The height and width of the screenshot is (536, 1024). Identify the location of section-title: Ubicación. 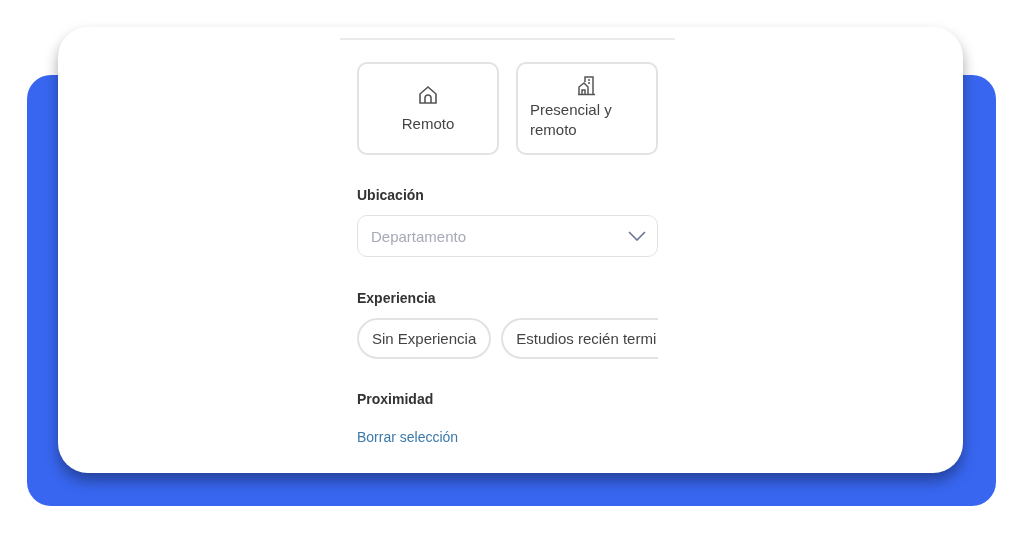
(391, 195).